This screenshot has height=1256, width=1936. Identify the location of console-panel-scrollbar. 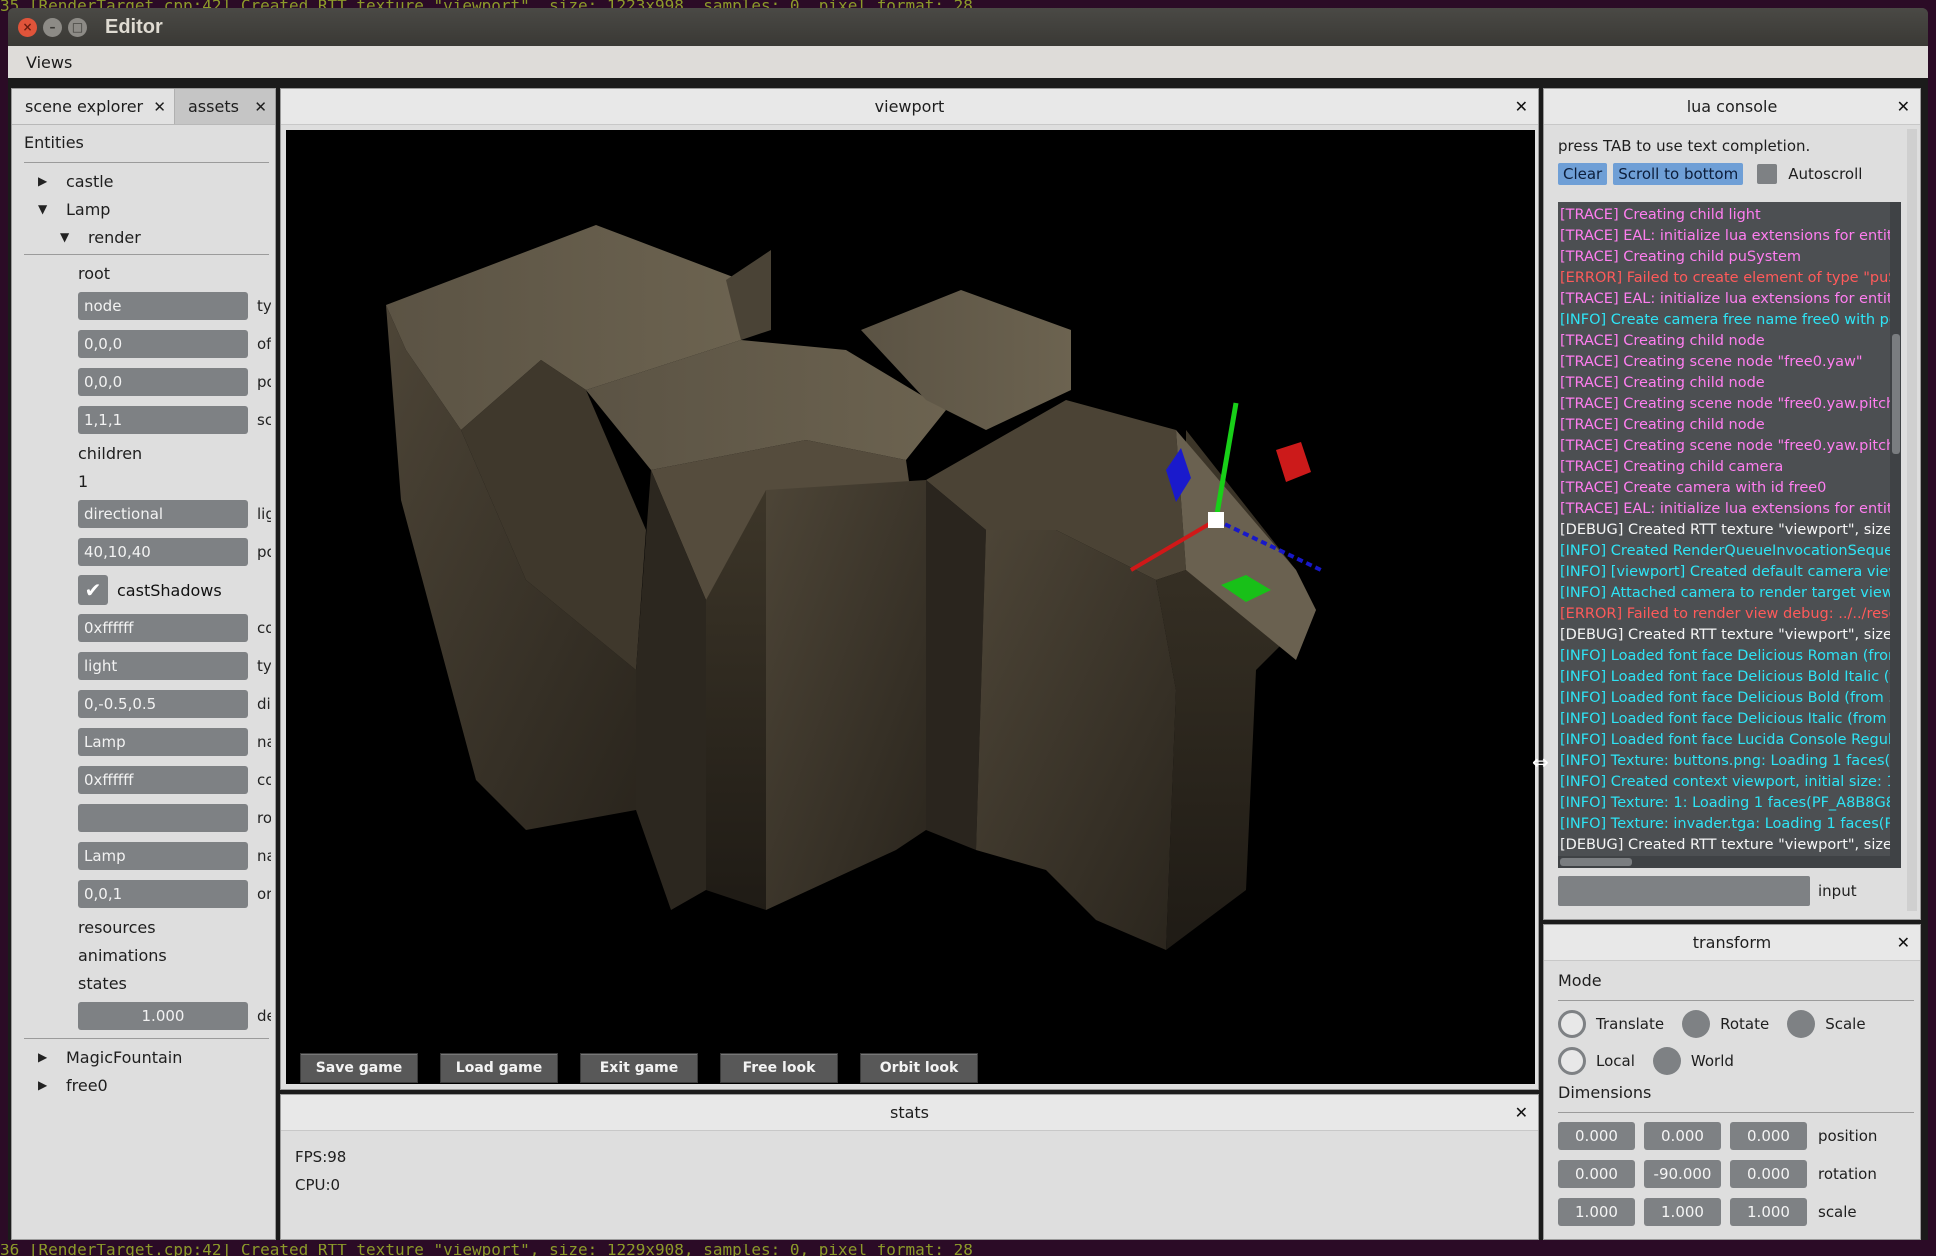
(1912, 520).